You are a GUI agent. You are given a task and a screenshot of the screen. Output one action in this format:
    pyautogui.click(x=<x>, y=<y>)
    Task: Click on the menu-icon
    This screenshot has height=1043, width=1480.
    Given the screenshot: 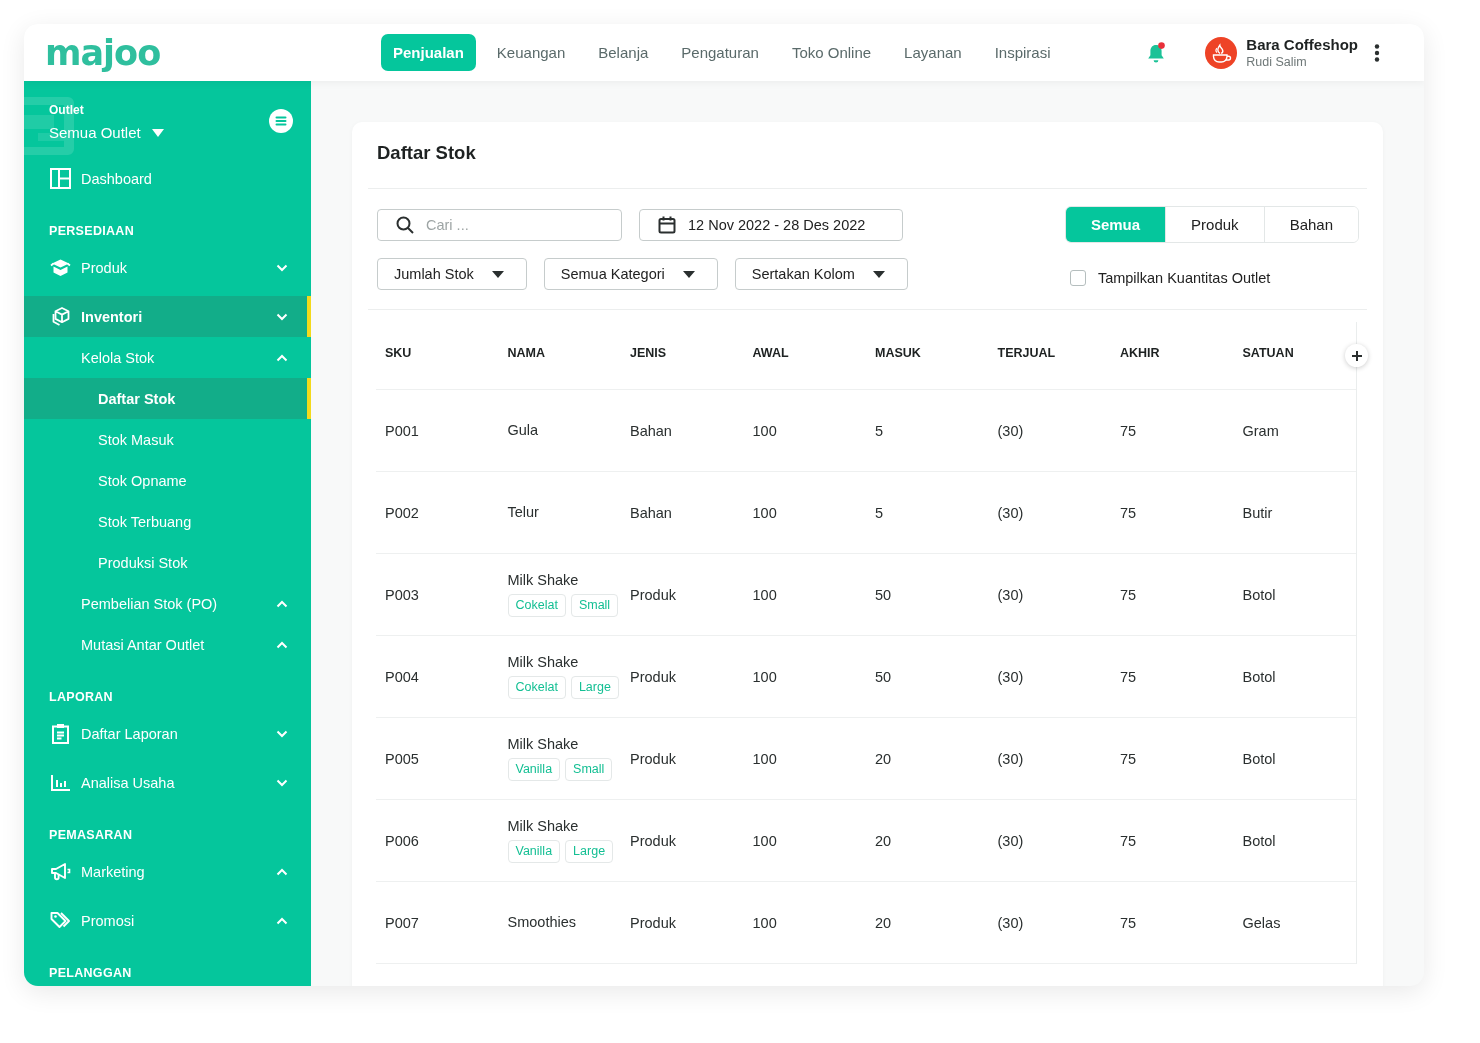 What is the action you would take?
    pyautogui.click(x=281, y=121)
    